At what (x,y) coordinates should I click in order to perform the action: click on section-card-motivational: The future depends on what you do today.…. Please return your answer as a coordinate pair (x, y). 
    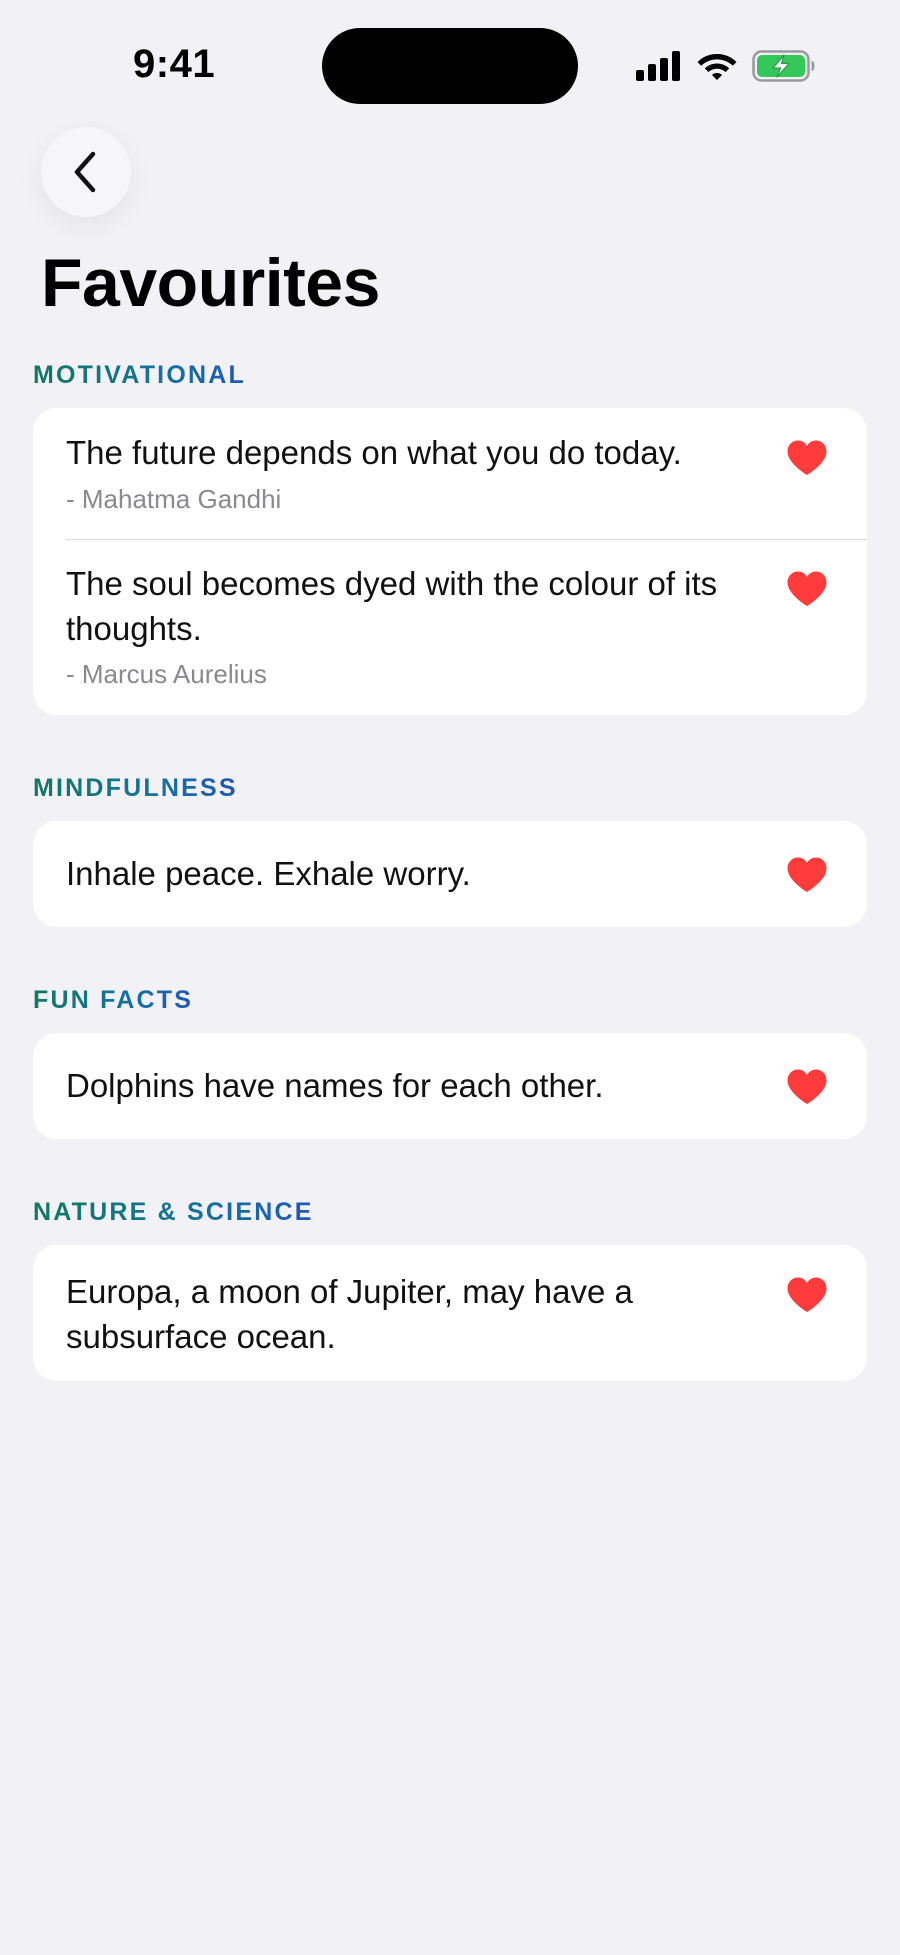
    Looking at the image, I should click on (450, 561).